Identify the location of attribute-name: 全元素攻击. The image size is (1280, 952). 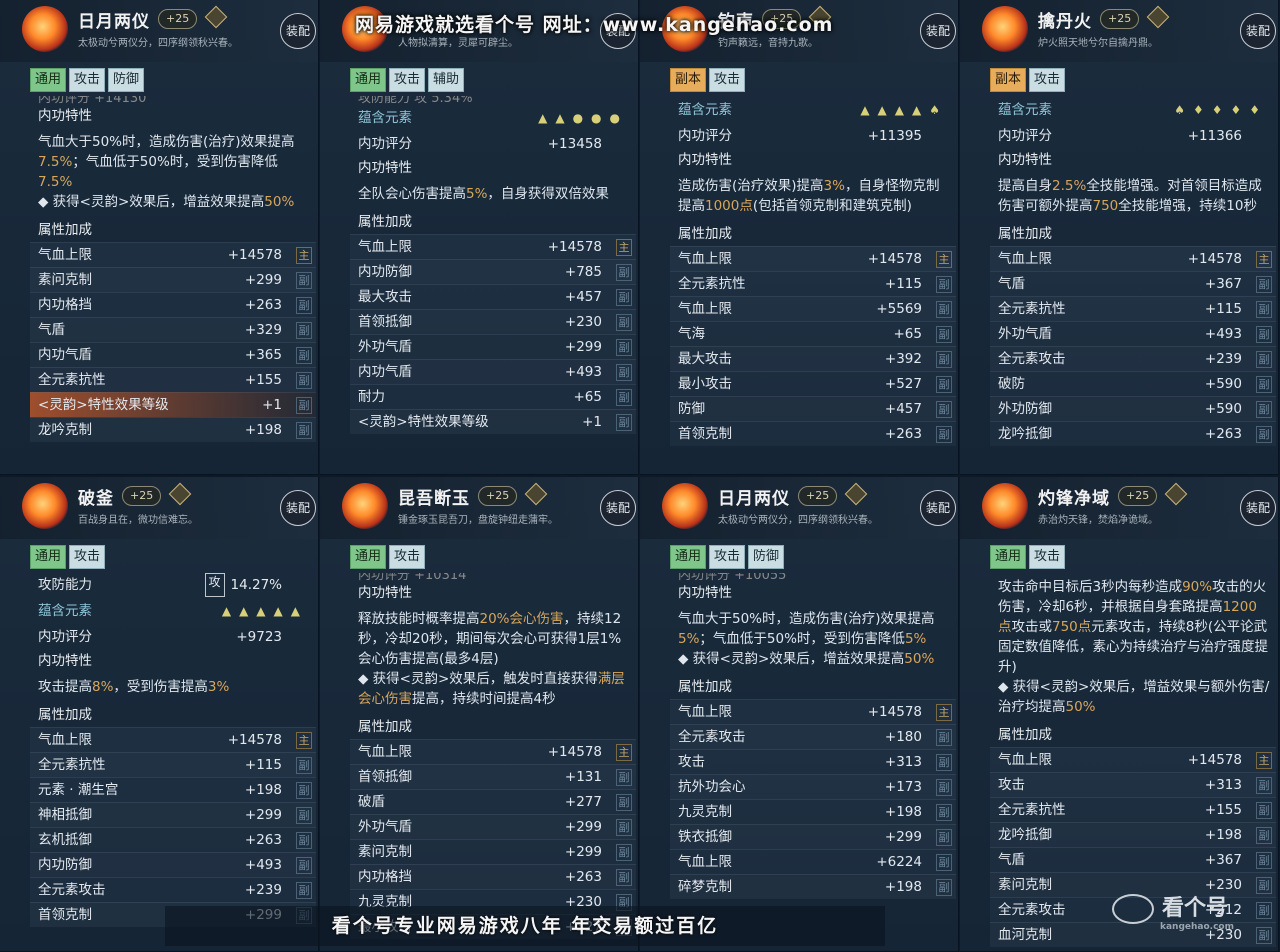
(72, 890).